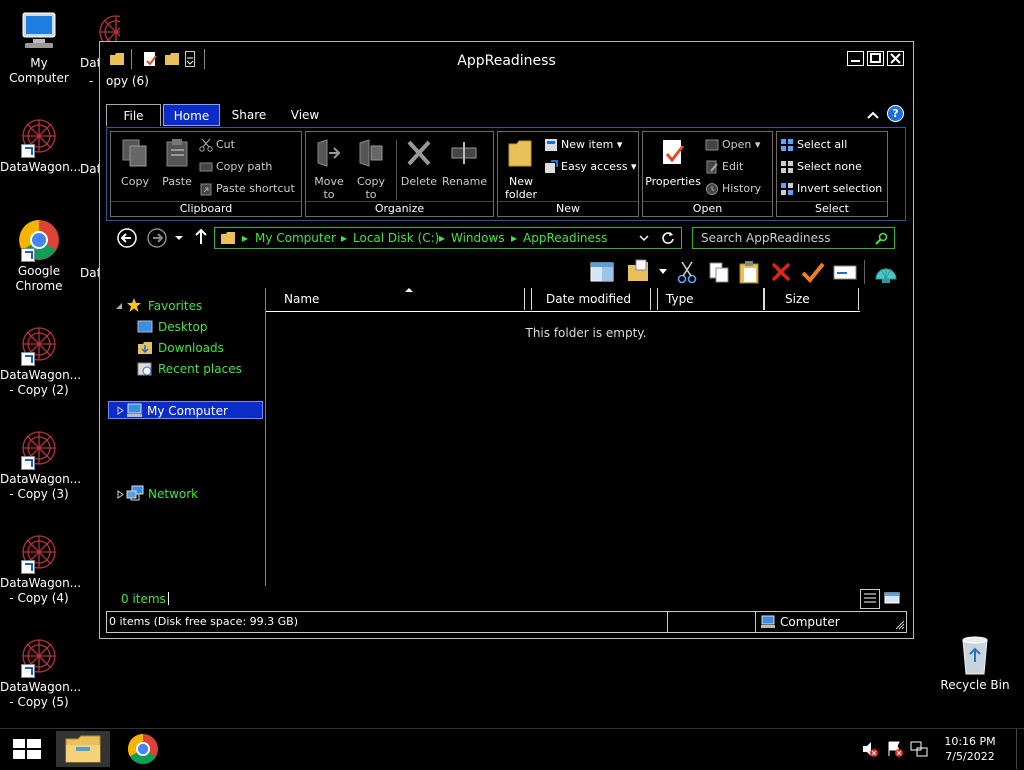 This screenshot has height=770, width=1024. What do you see at coordinates (134, 410) in the screenshot?
I see `computer-icon` at bounding box center [134, 410].